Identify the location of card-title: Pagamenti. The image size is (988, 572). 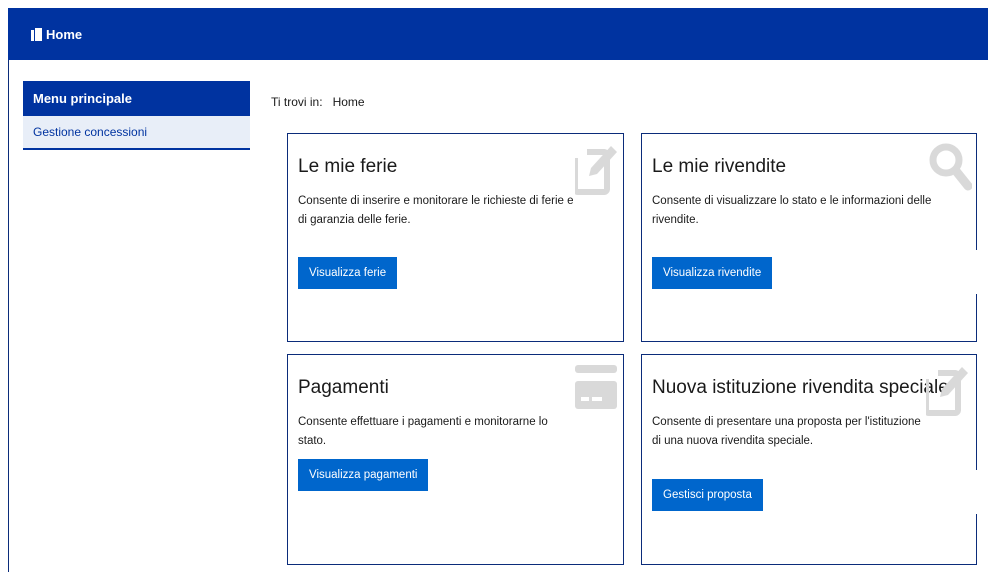
(343, 387).